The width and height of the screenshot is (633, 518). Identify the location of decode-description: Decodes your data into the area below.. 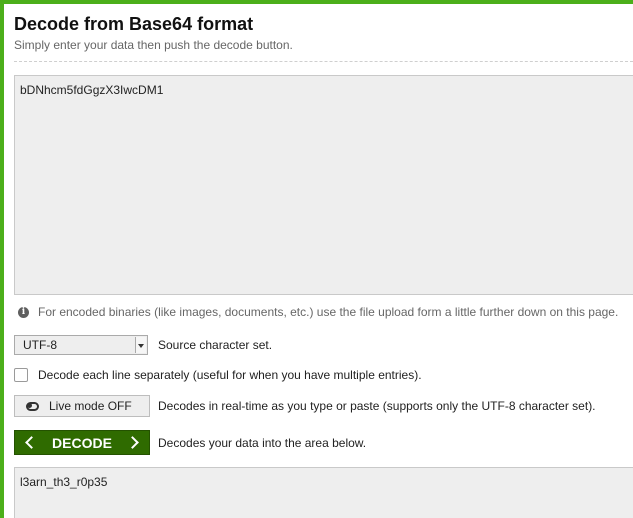
(262, 442).